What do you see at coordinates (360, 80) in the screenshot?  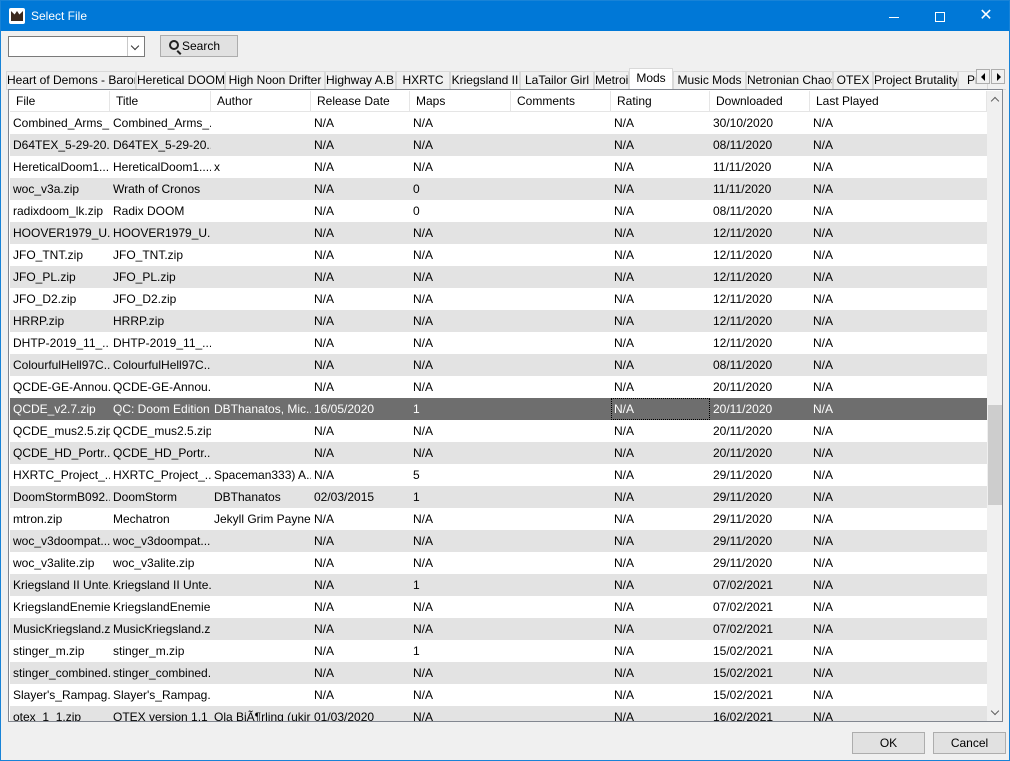 I see `tab-highway-a-b: Highway A.B.` at bounding box center [360, 80].